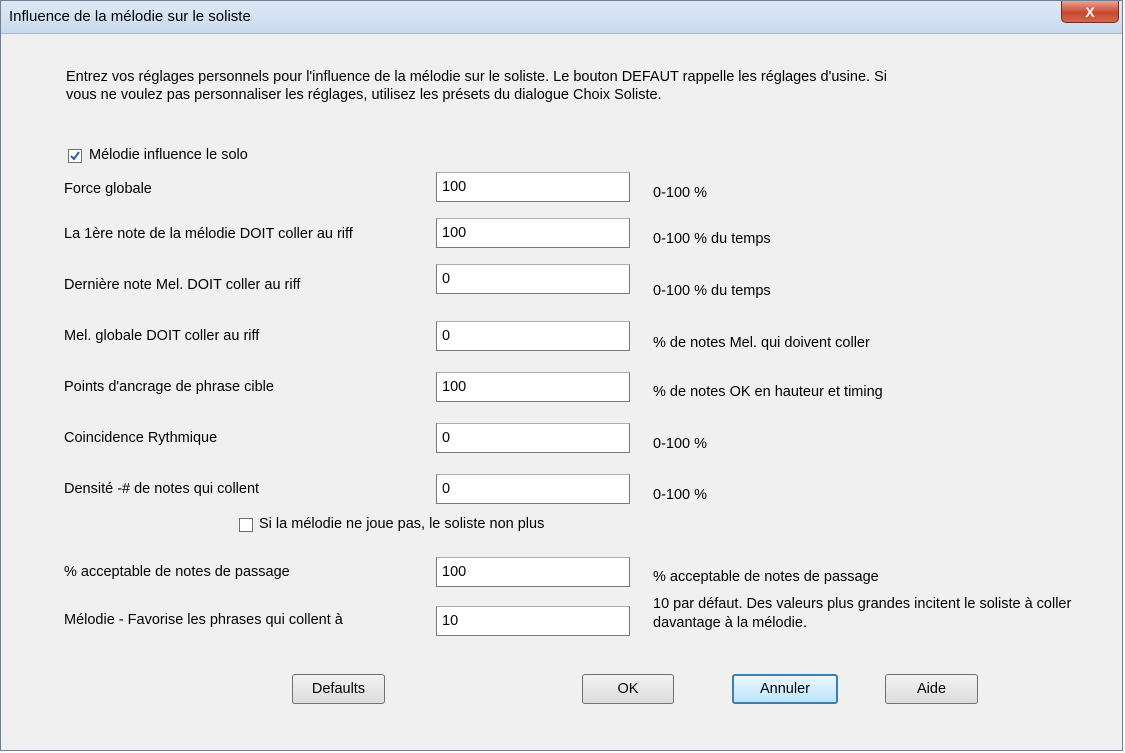 The image size is (1125, 753). What do you see at coordinates (533, 233) in the screenshot?
I see `field-input-first-note` at bounding box center [533, 233].